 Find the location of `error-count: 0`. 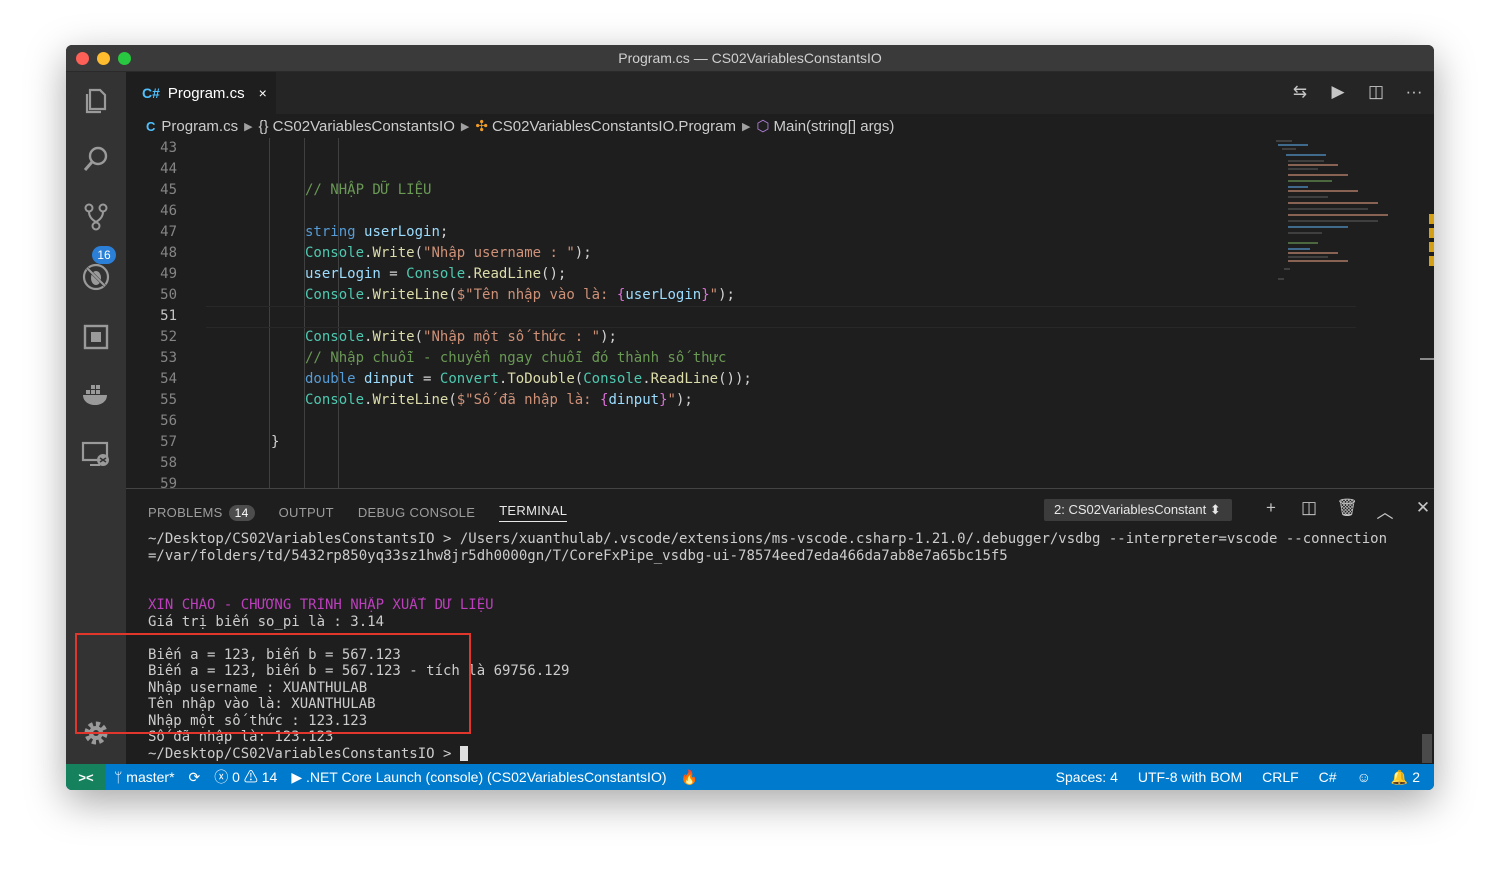

error-count: 0 is located at coordinates (236, 777).